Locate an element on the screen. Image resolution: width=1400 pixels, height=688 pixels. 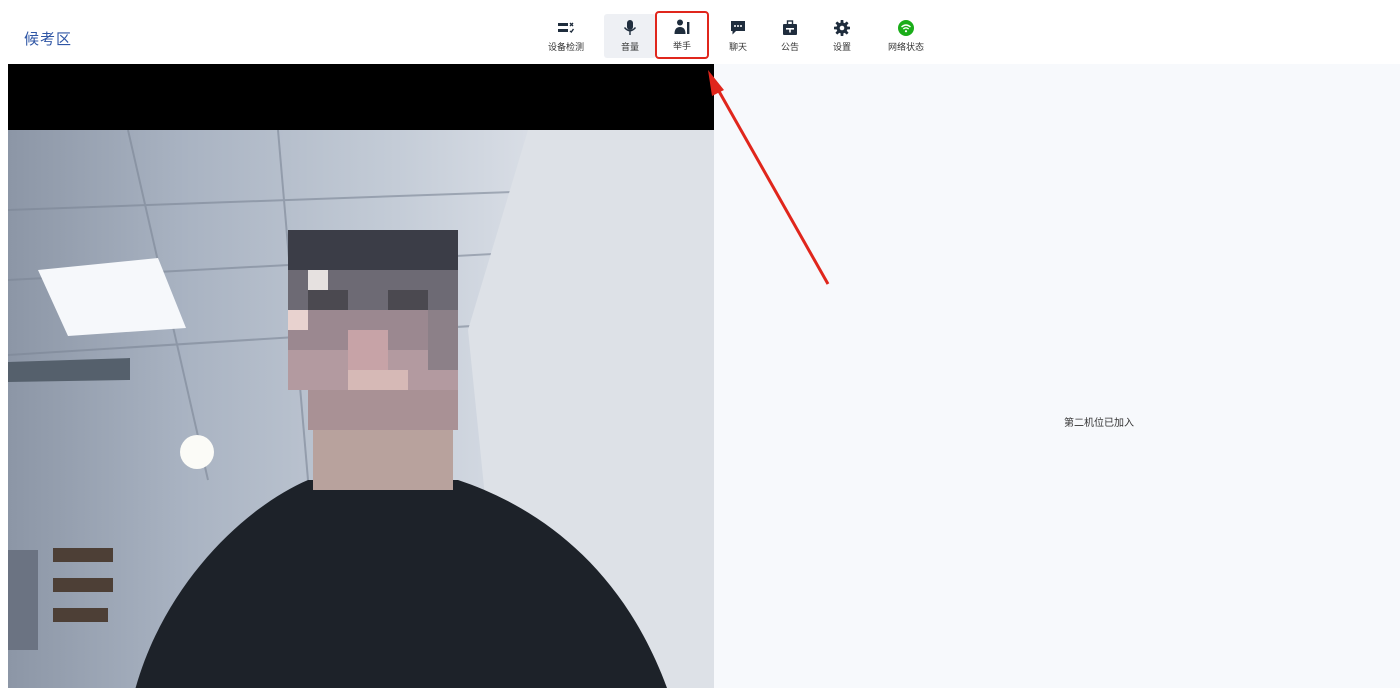
volume-label: 音量 is located at coordinates (629, 48).